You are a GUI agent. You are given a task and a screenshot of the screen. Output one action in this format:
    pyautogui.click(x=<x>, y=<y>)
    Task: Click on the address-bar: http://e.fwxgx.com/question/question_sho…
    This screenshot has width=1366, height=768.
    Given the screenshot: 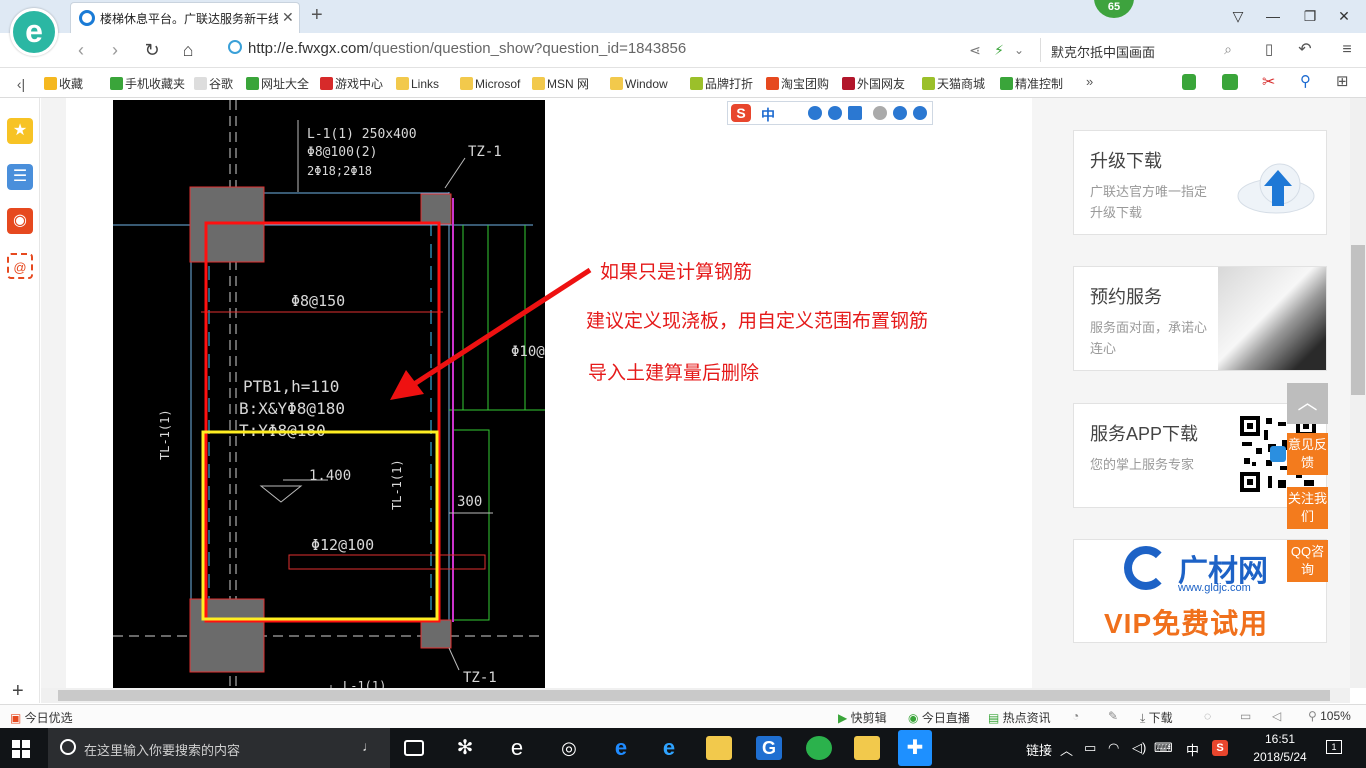 What is the action you would take?
    pyautogui.click(x=593, y=50)
    